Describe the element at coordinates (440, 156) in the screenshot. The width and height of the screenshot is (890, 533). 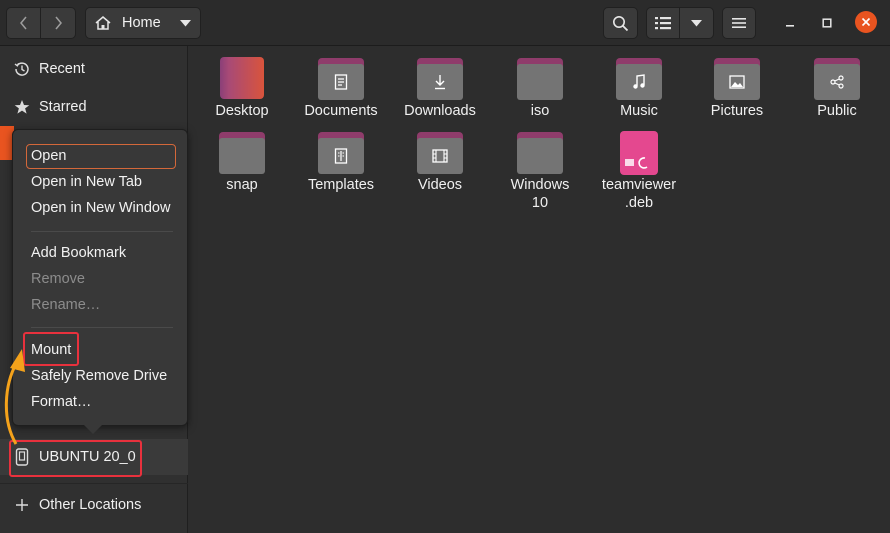
I see `film-icon` at that location.